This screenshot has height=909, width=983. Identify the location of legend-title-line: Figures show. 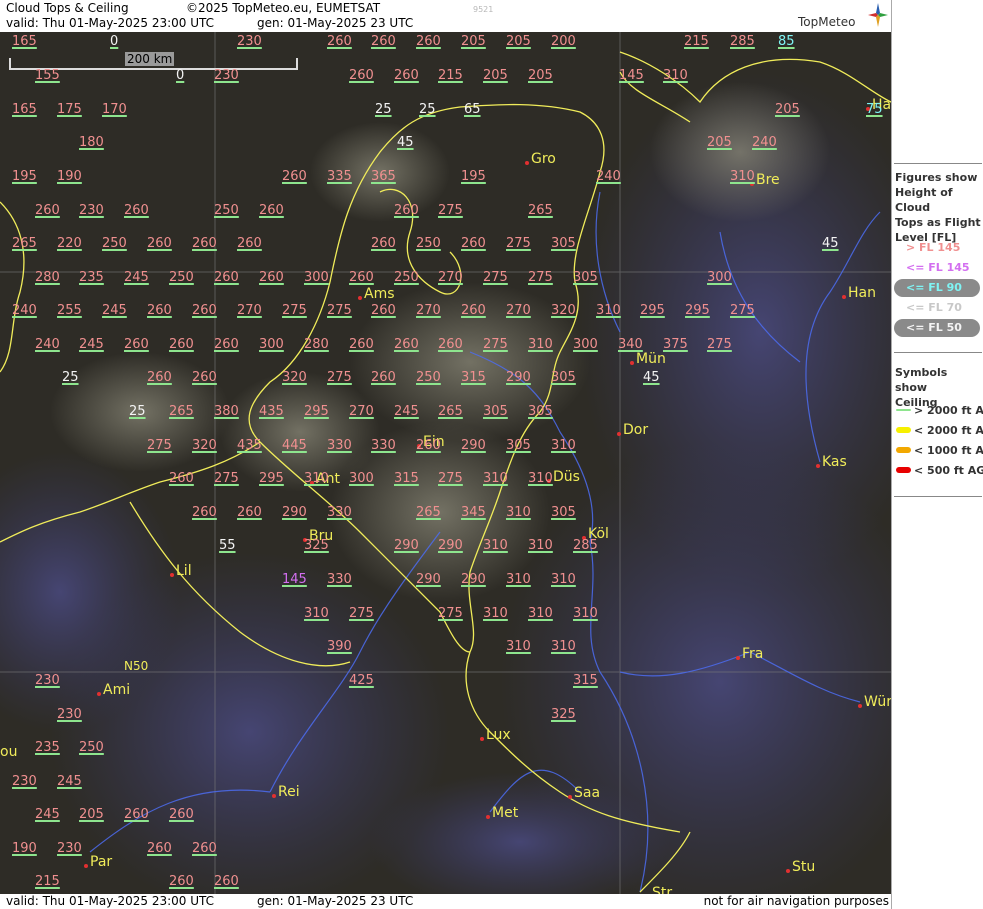
(936, 177).